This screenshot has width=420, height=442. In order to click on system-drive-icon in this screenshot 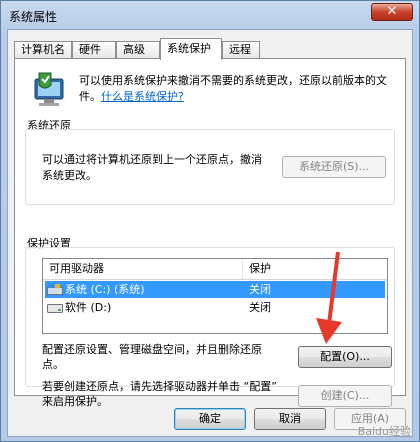, I will do `click(55, 289)`.